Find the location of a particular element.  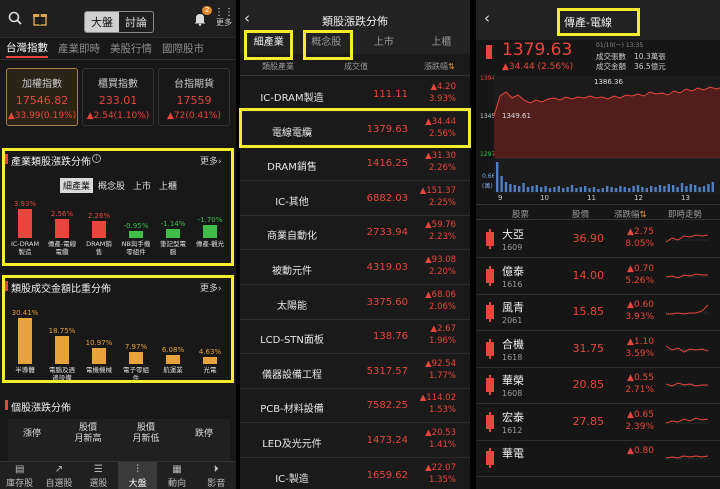

sector-row: LCD-STN面板 138.76 ▲2.67 1.96% is located at coordinates (355, 337).